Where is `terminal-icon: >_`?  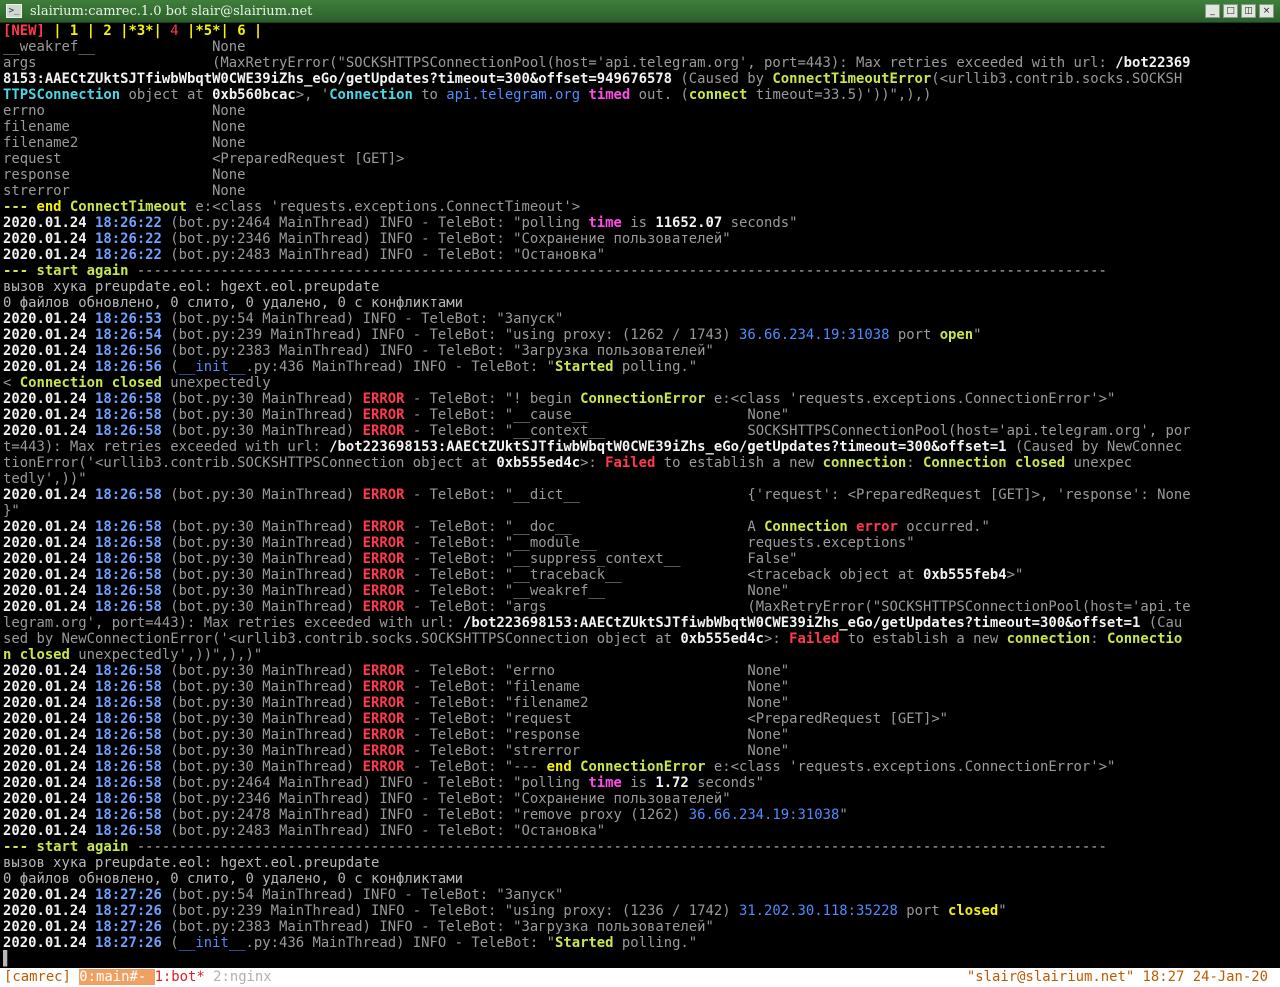 terminal-icon: >_ is located at coordinates (14, 11).